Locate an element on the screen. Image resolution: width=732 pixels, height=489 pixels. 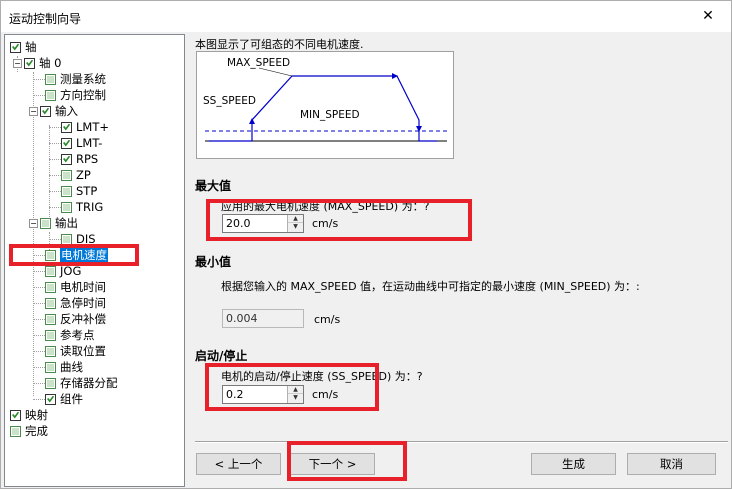
tree-item-finish: 完成 is located at coordinates (29, 431).